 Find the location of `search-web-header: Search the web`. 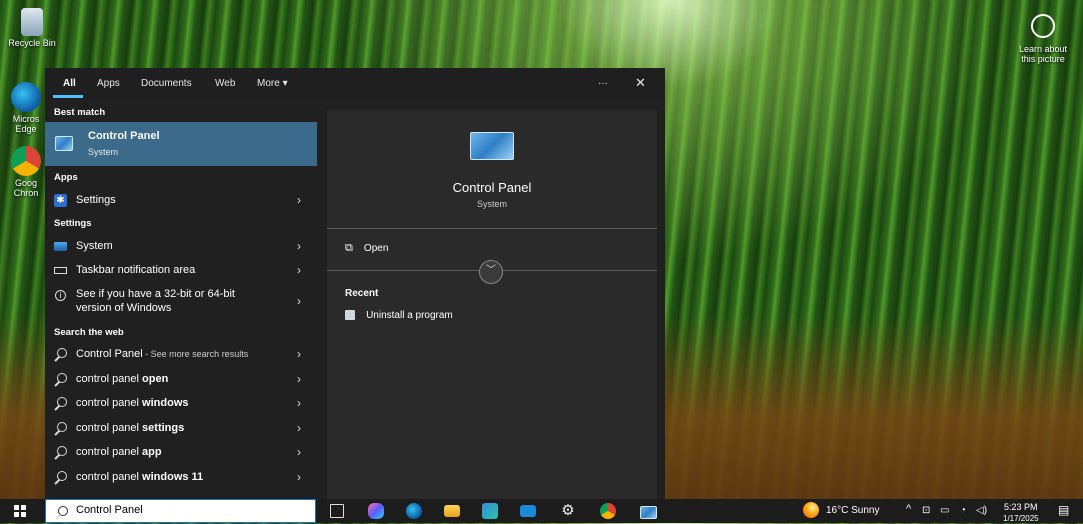

search-web-header: Search the web is located at coordinates (89, 332).